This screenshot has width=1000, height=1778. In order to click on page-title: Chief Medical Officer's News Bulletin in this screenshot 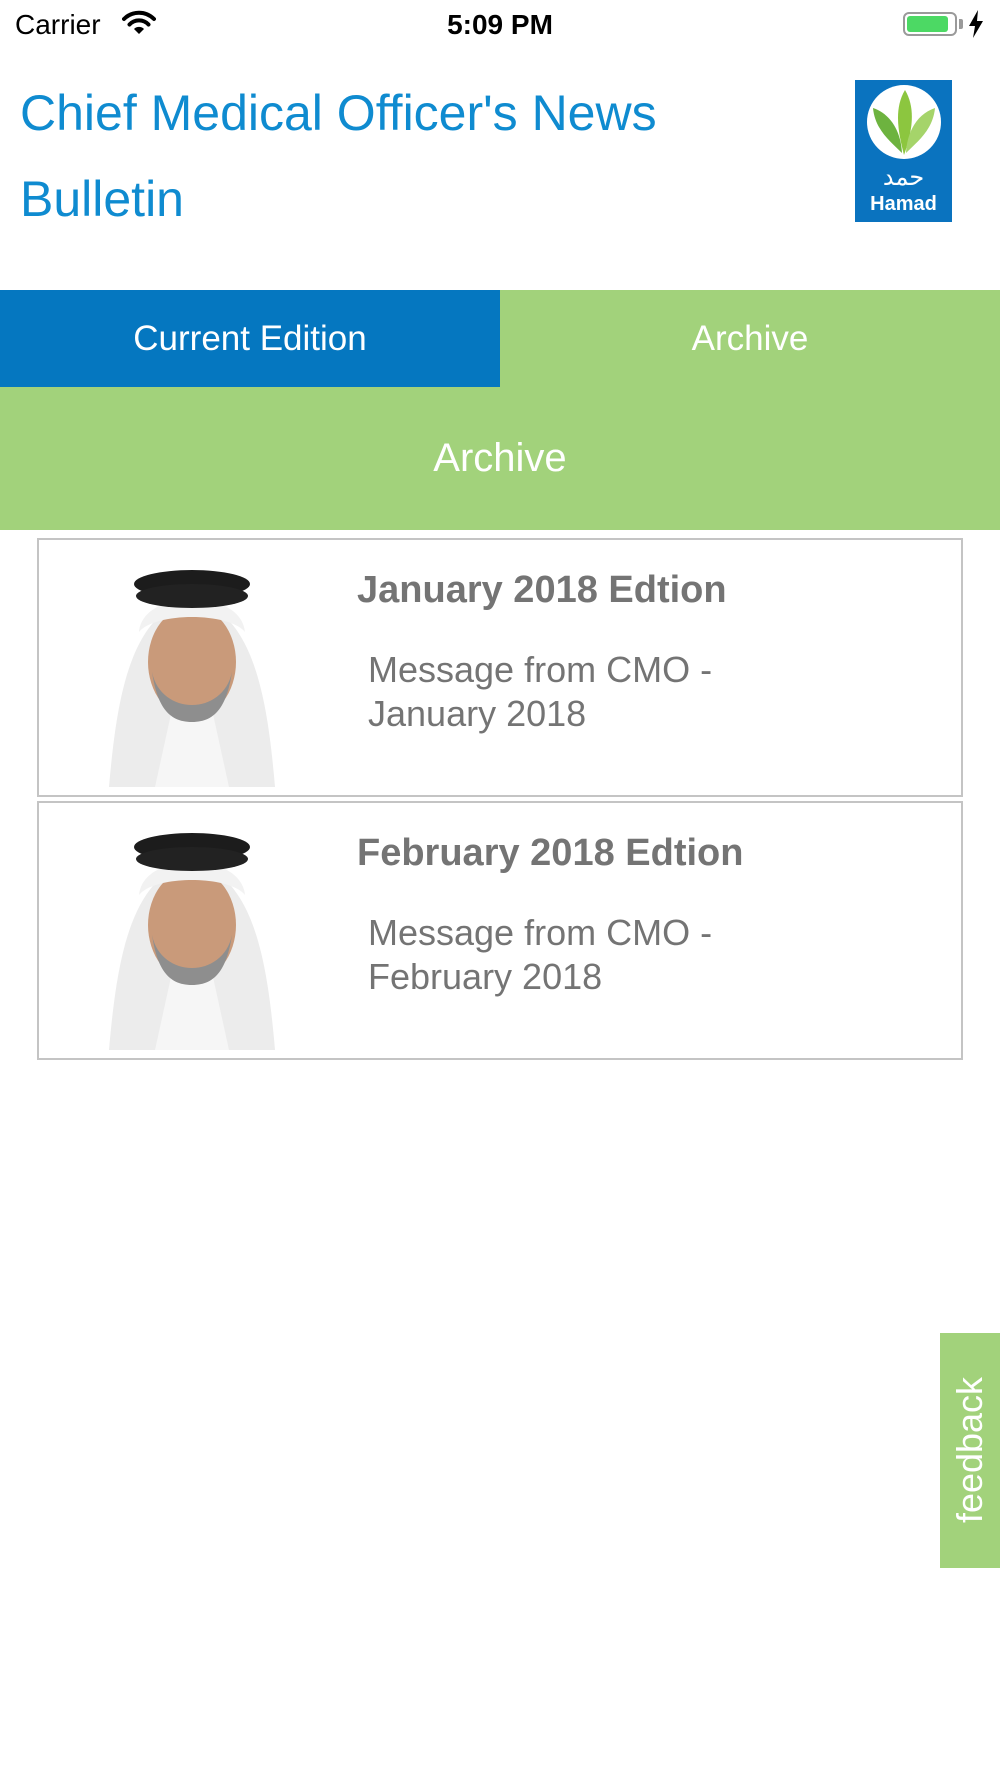, I will do `click(338, 156)`.